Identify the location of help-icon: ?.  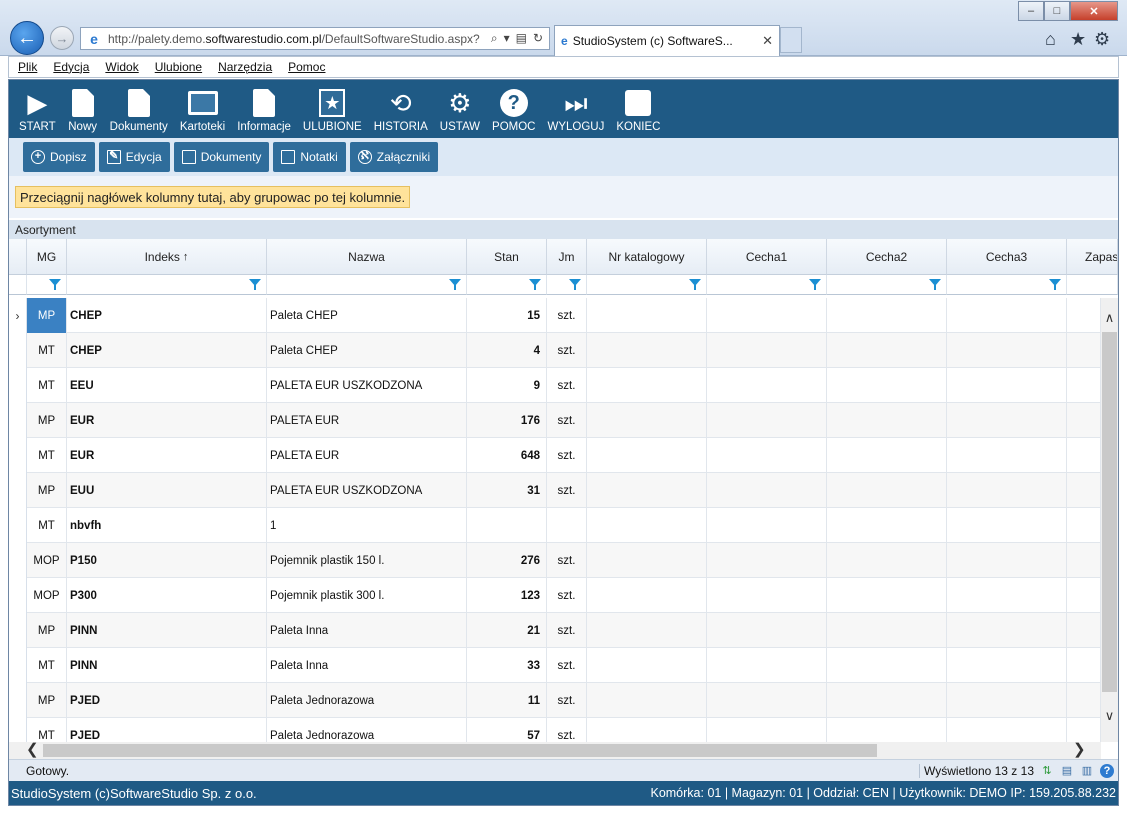
(1107, 771).